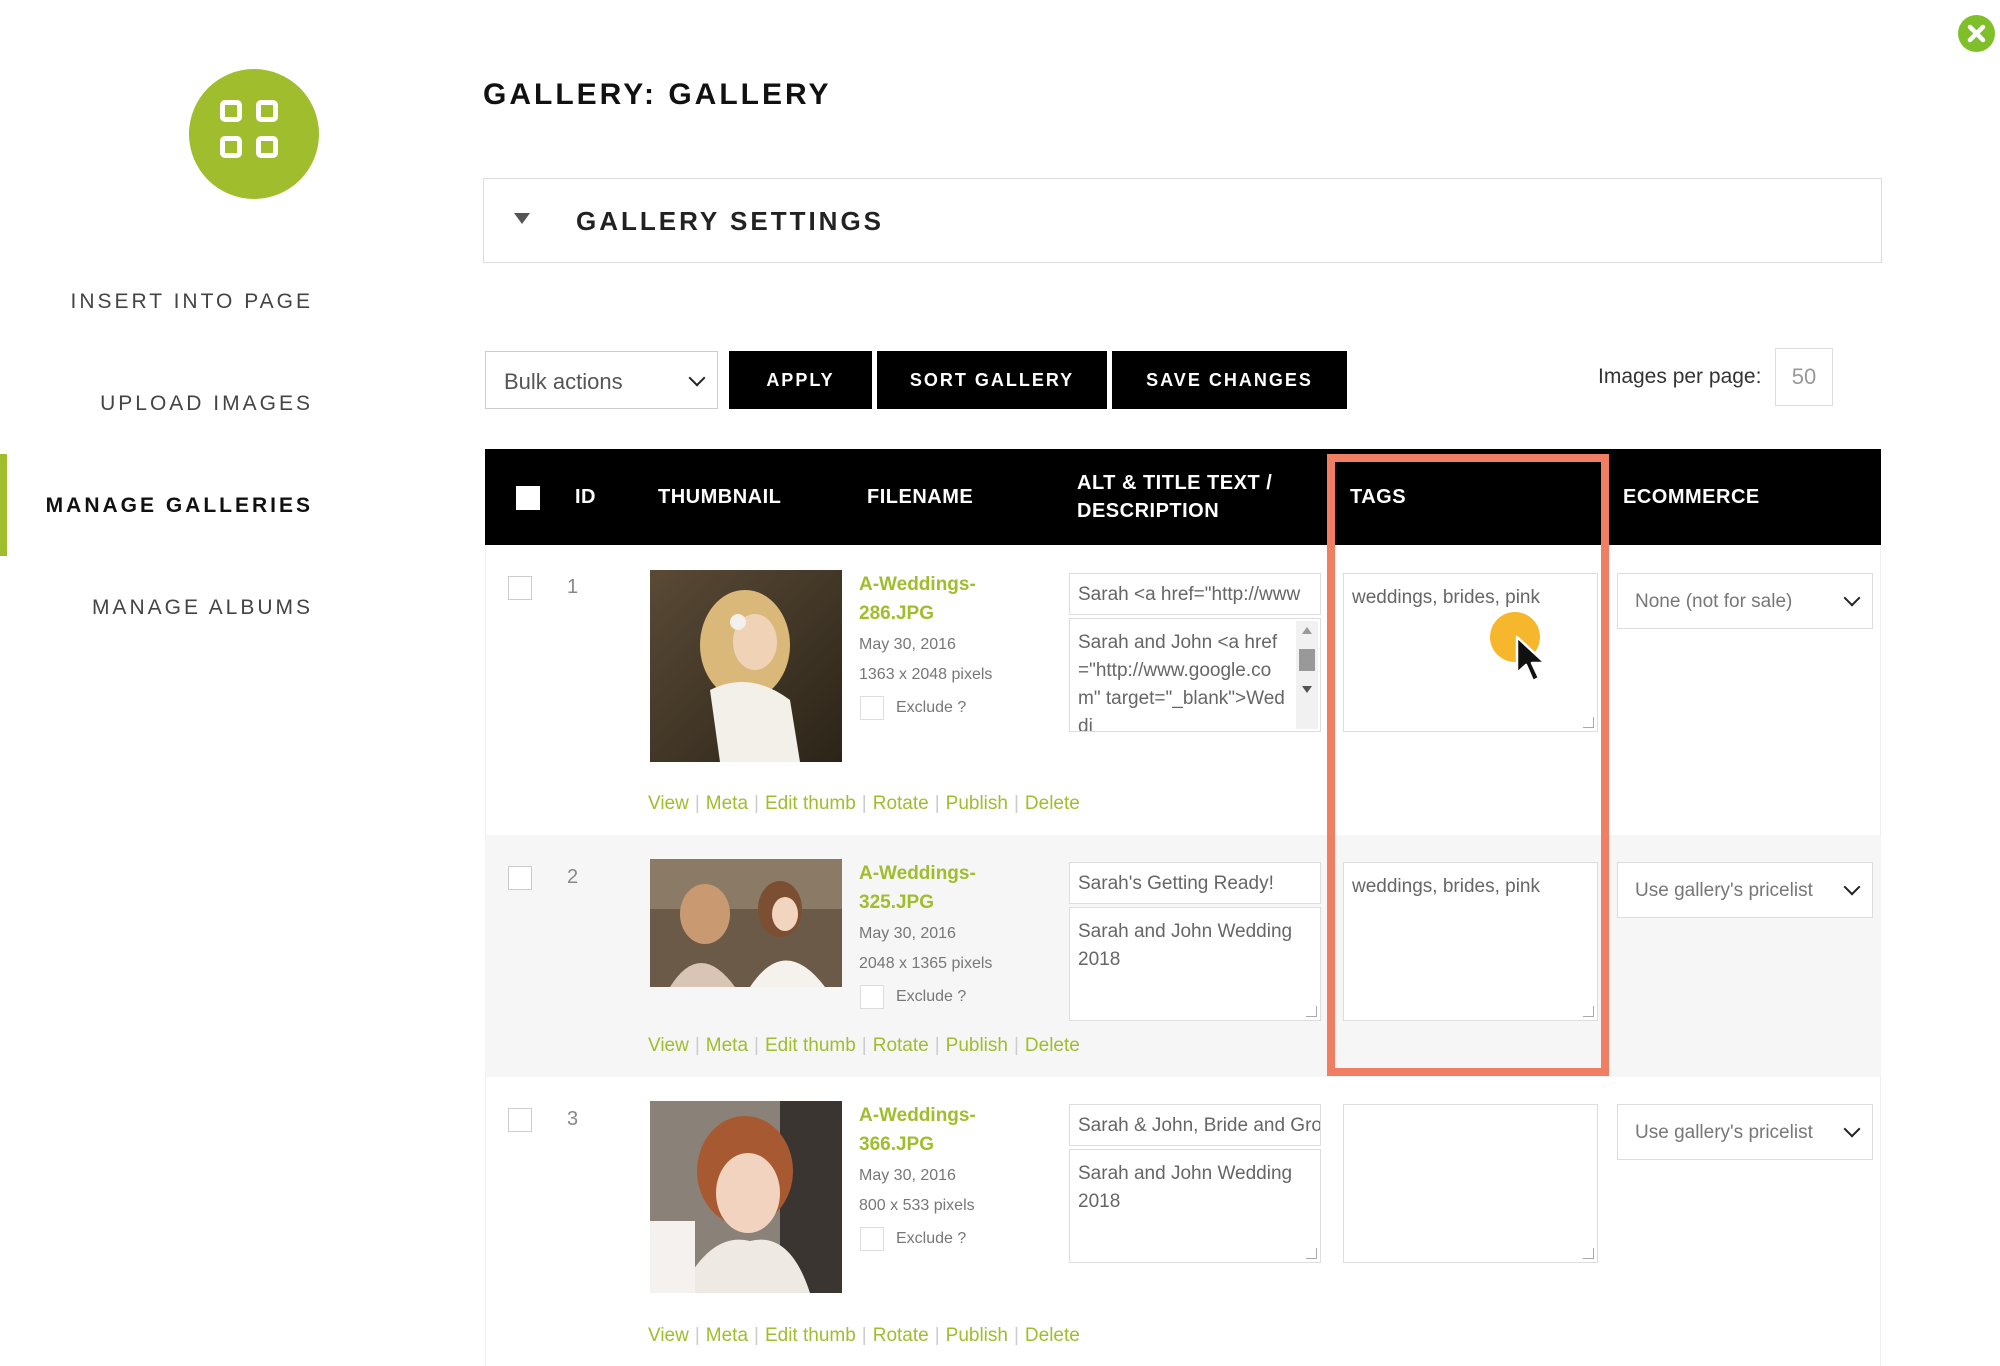  Describe the element at coordinates (1182, 220) in the screenshot. I see `gallery-settings-toggle: GALLERY SETTINGS` at that location.